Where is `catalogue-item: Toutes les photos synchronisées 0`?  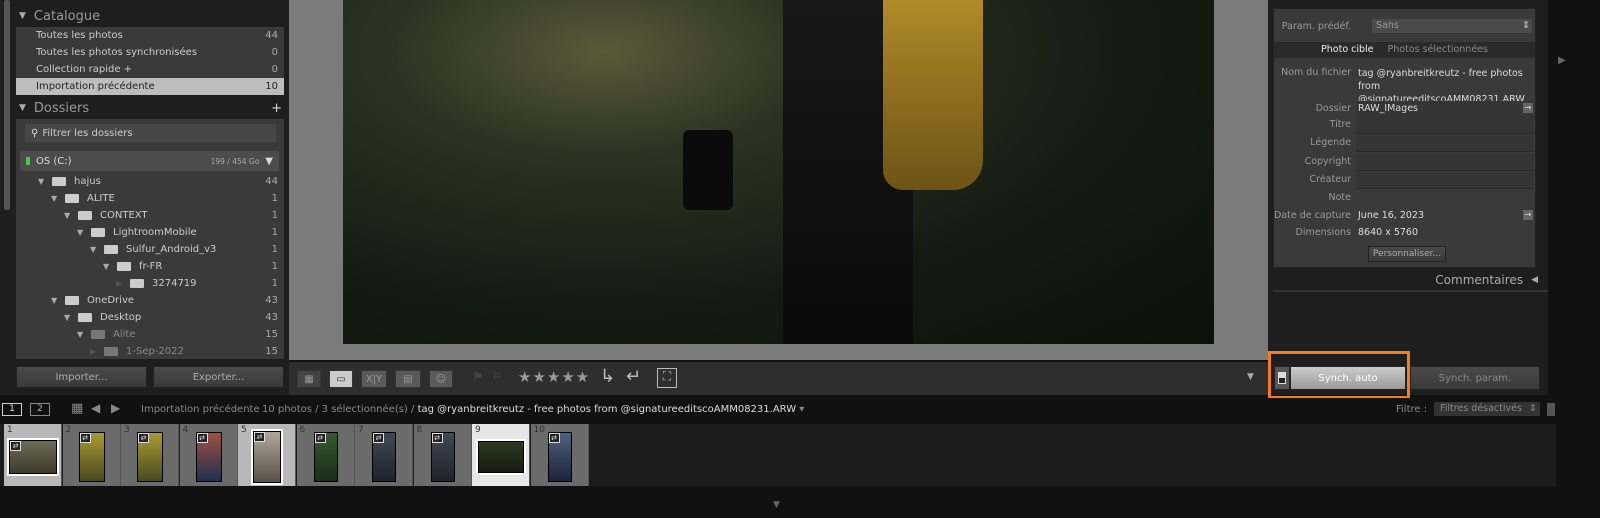
catalogue-item: Toutes les photos synchronisées 0 is located at coordinates (150, 52).